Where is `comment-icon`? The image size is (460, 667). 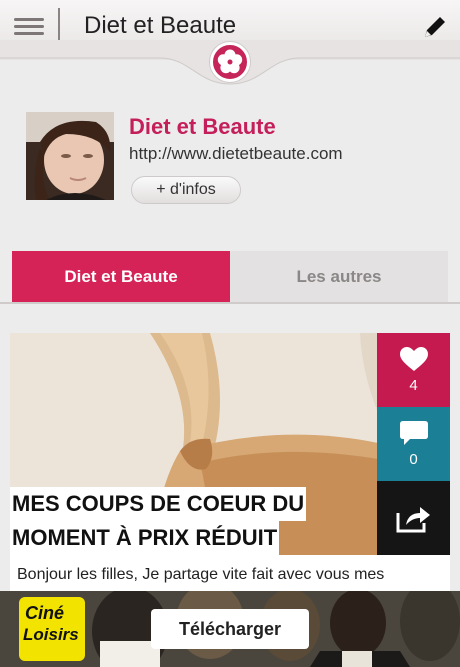 comment-icon is located at coordinates (413, 432).